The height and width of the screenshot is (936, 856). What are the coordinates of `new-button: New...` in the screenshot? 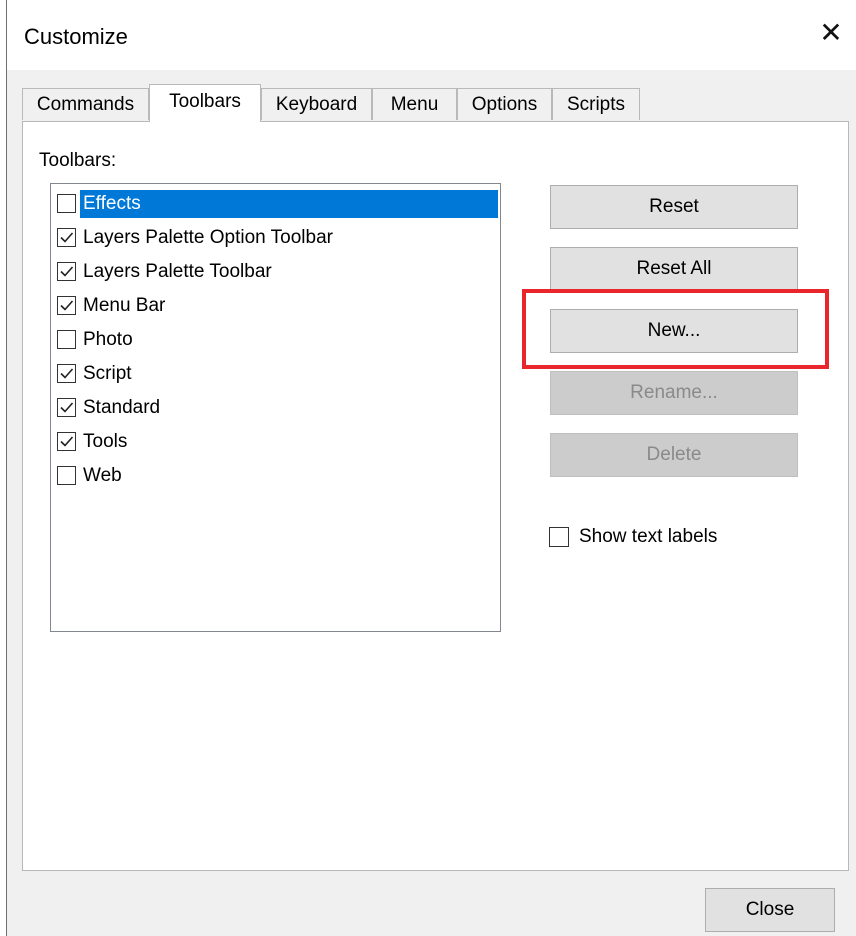 It's located at (674, 331).